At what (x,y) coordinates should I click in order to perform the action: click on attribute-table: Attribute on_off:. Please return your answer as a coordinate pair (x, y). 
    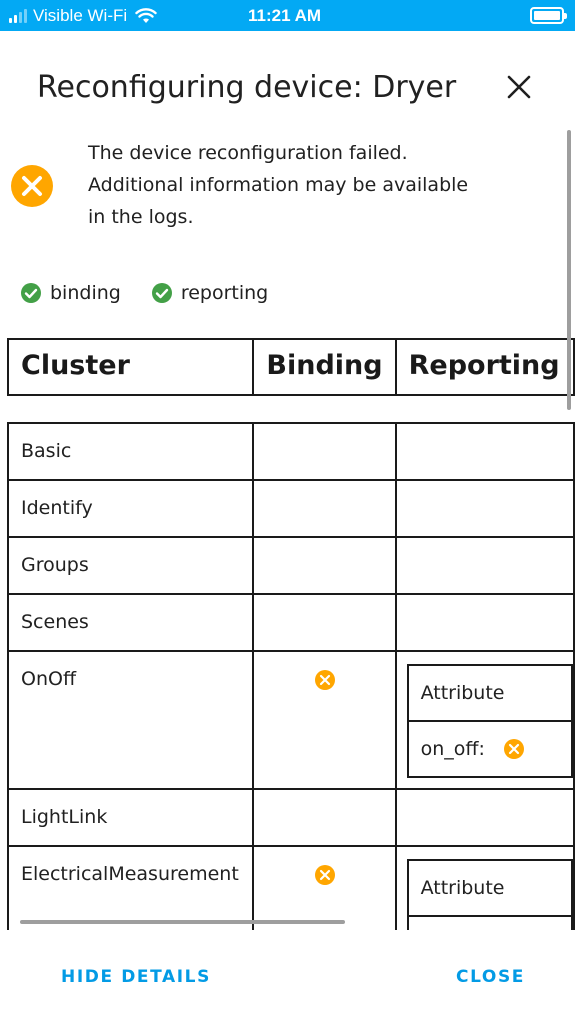
    Looking at the image, I should click on (490, 721).